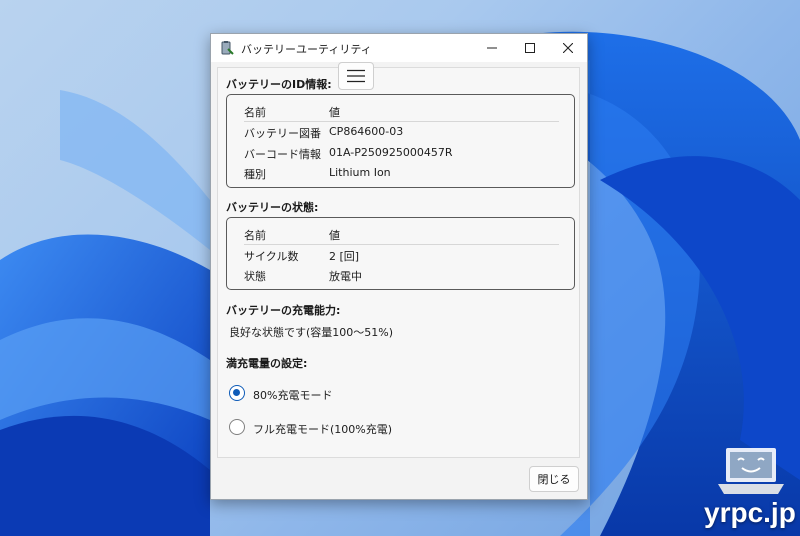  I want to click on status-section-heading: バッテリーの状態:, so click(272, 207).